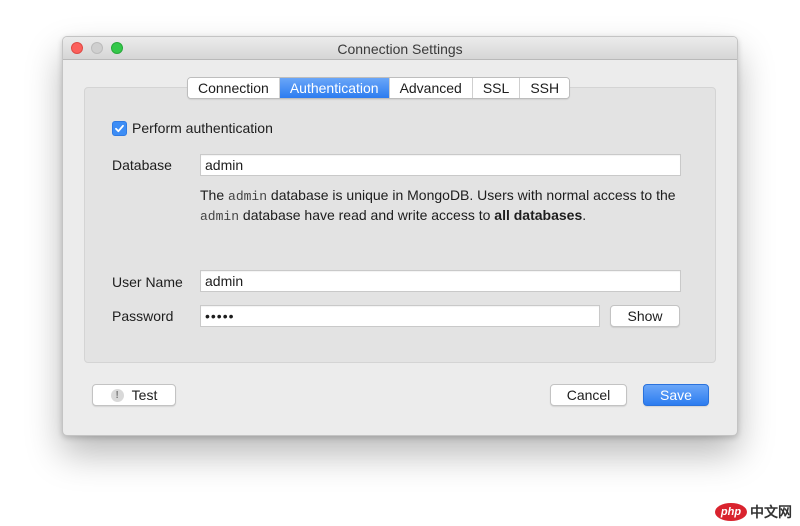 The height and width of the screenshot is (526, 800). What do you see at coordinates (676, 395) in the screenshot?
I see `save-button: Save` at bounding box center [676, 395].